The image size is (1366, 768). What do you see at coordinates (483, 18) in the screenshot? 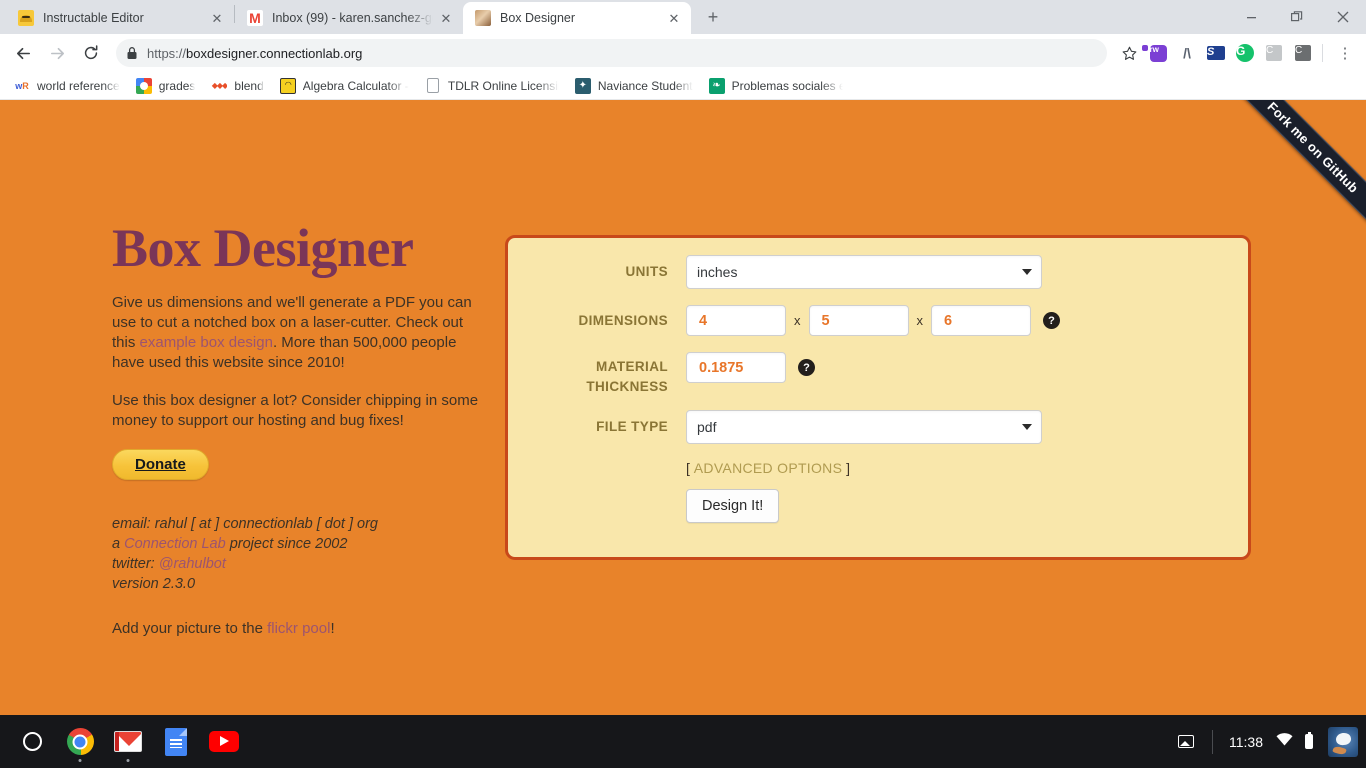
I see `boxdesigner-icon` at bounding box center [483, 18].